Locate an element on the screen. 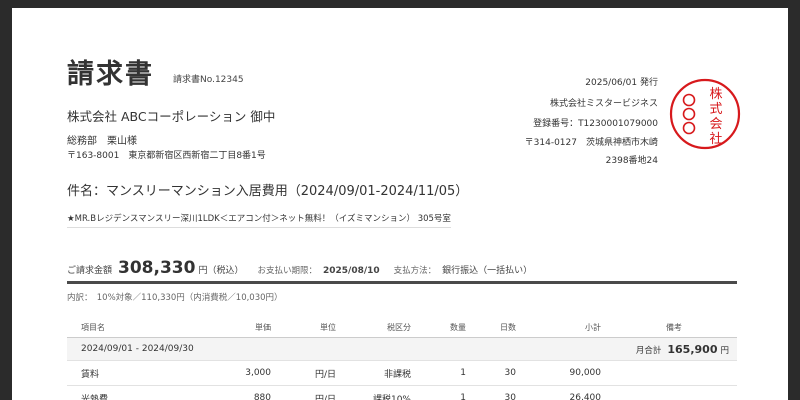  payment-method-label: 支払方法： is located at coordinates (415, 271).